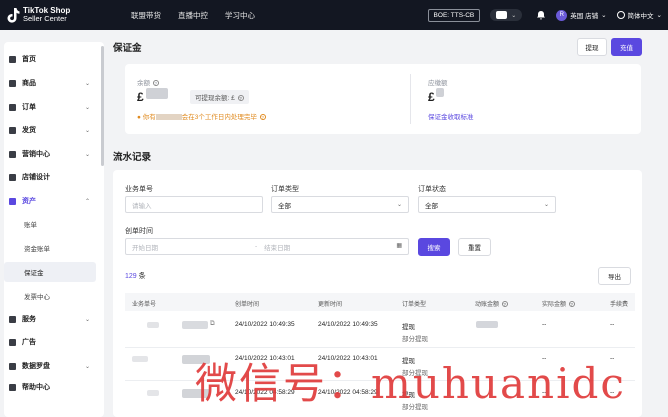 This screenshot has width=668, height=417. What do you see at coordinates (434, 247) in the screenshot?
I see `search-button: 搜索` at bounding box center [434, 247].